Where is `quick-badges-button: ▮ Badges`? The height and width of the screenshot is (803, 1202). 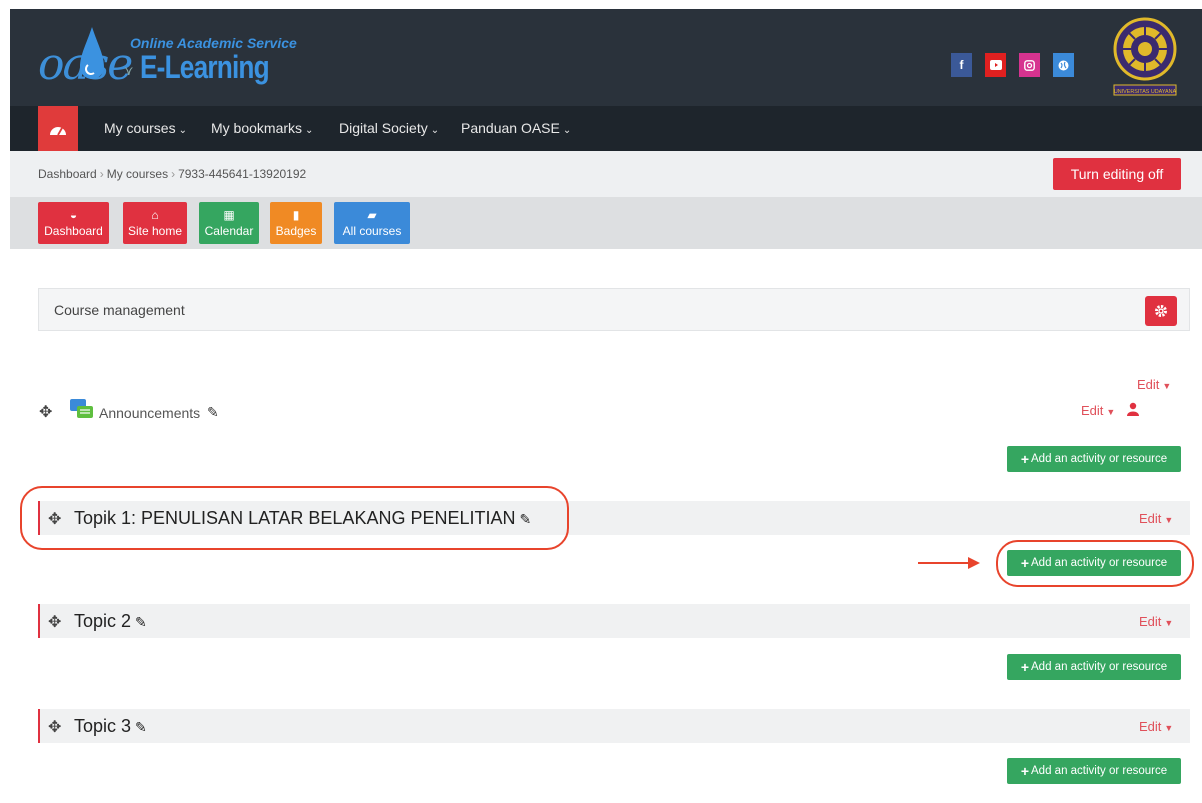
quick-badges-button: ▮ Badges is located at coordinates (296, 223).